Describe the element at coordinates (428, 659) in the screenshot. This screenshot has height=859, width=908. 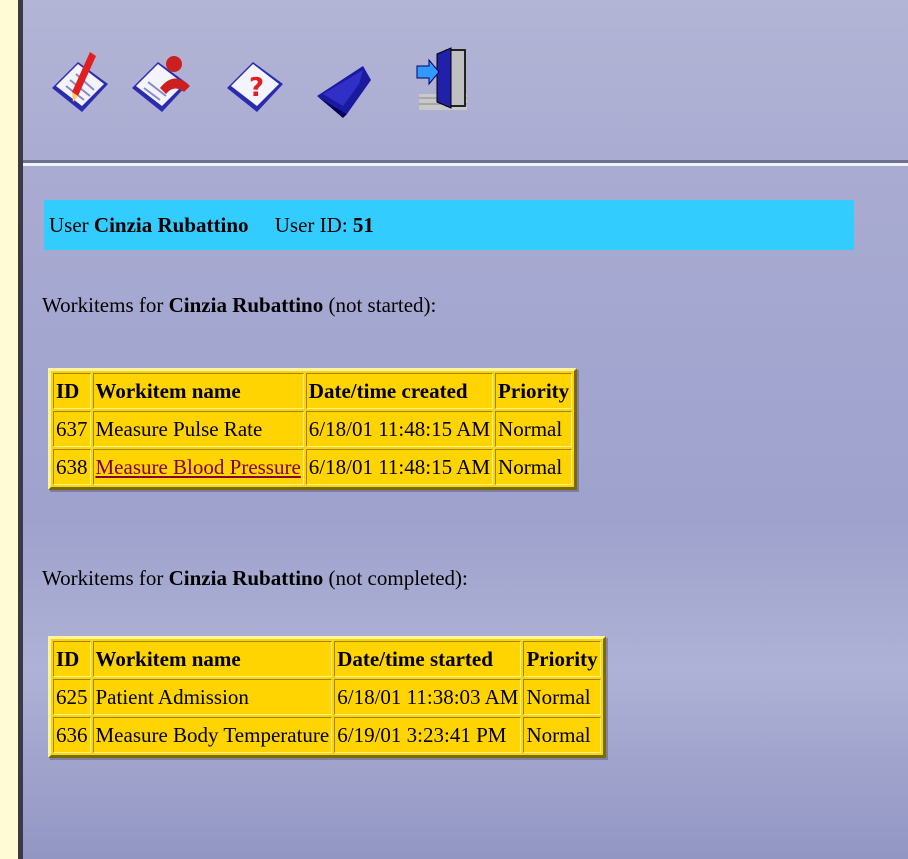
I see `column-header-date-started: Date/time started` at that location.